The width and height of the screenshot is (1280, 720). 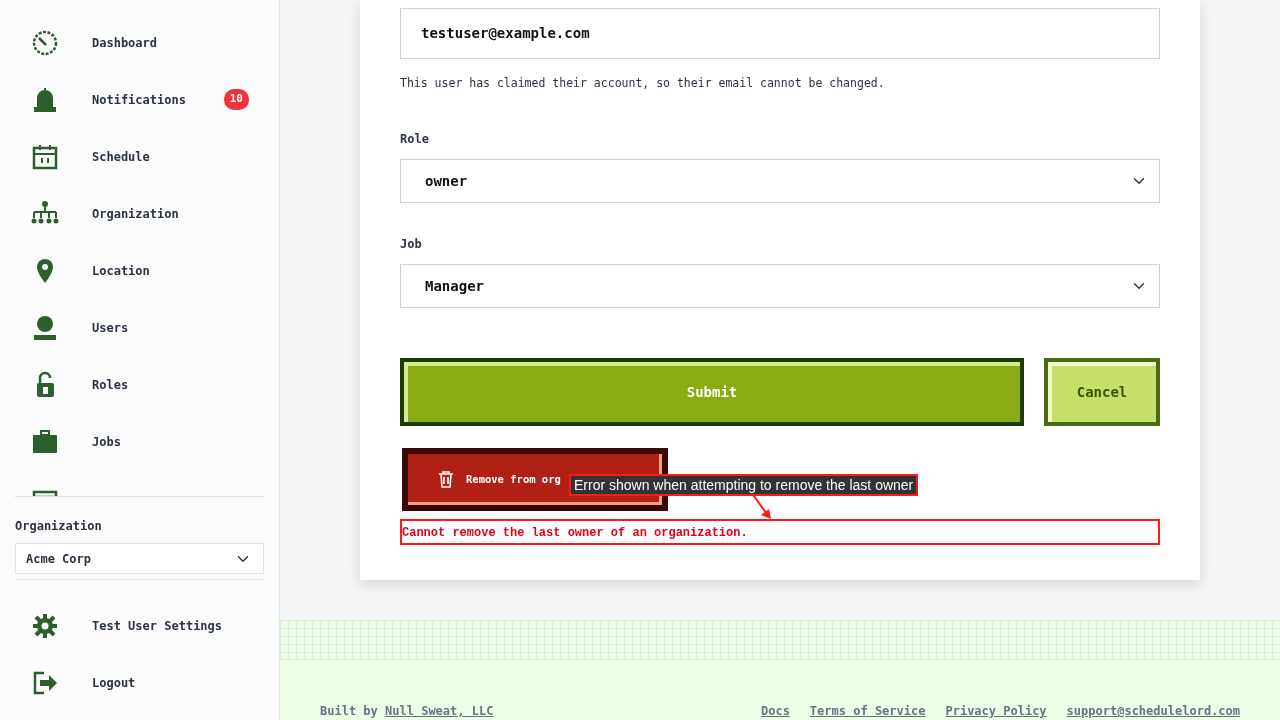 What do you see at coordinates (643, 83) in the screenshot?
I see `email-help-text: This user has claimed their account, so their email cannot be changed.` at bounding box center [643, 83].